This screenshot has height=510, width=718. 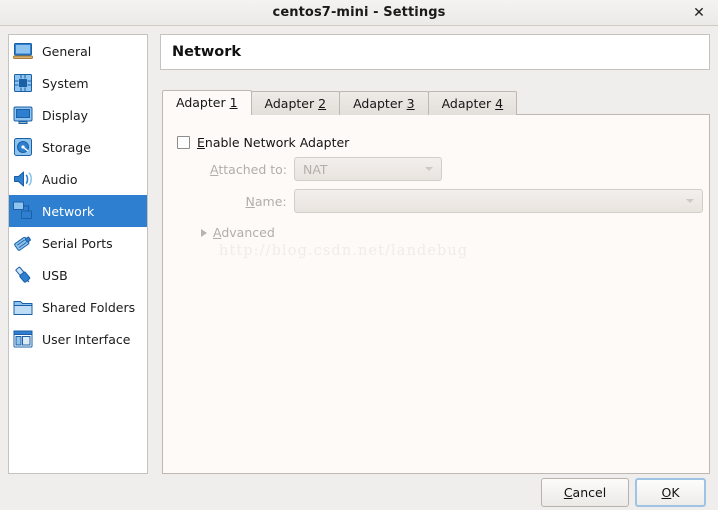 I want to click on sidebar-item-label: Serial Ports, so click(x=77, y=243).